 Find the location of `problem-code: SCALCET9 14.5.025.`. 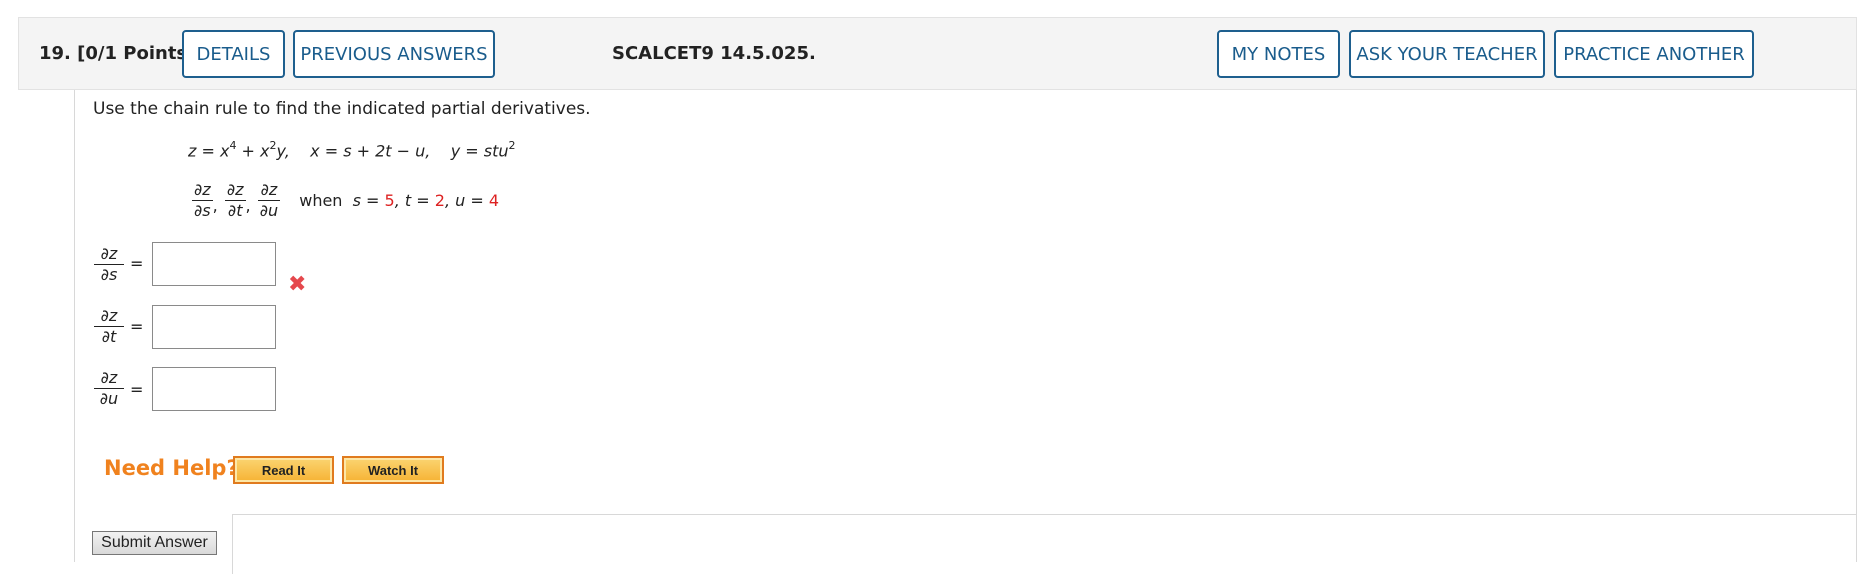

problem-code: SCALCET9 14.5.025. is located at coordinates (714, 53).